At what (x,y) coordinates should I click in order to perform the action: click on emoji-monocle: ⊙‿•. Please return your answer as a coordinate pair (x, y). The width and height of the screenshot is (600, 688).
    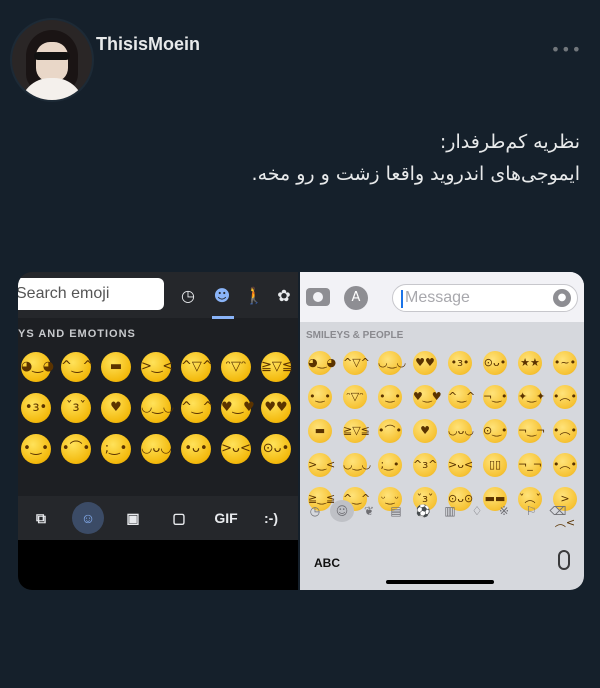
    Looking at the image, I should click on (495, 431).